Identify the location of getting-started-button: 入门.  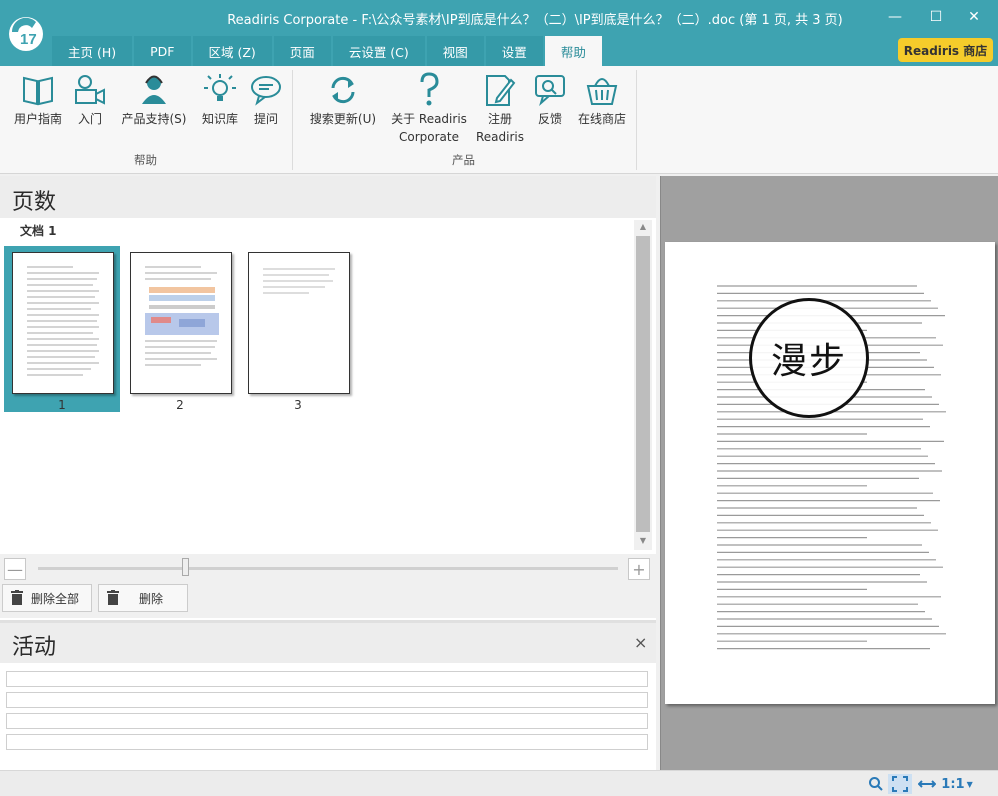
(90, 100).